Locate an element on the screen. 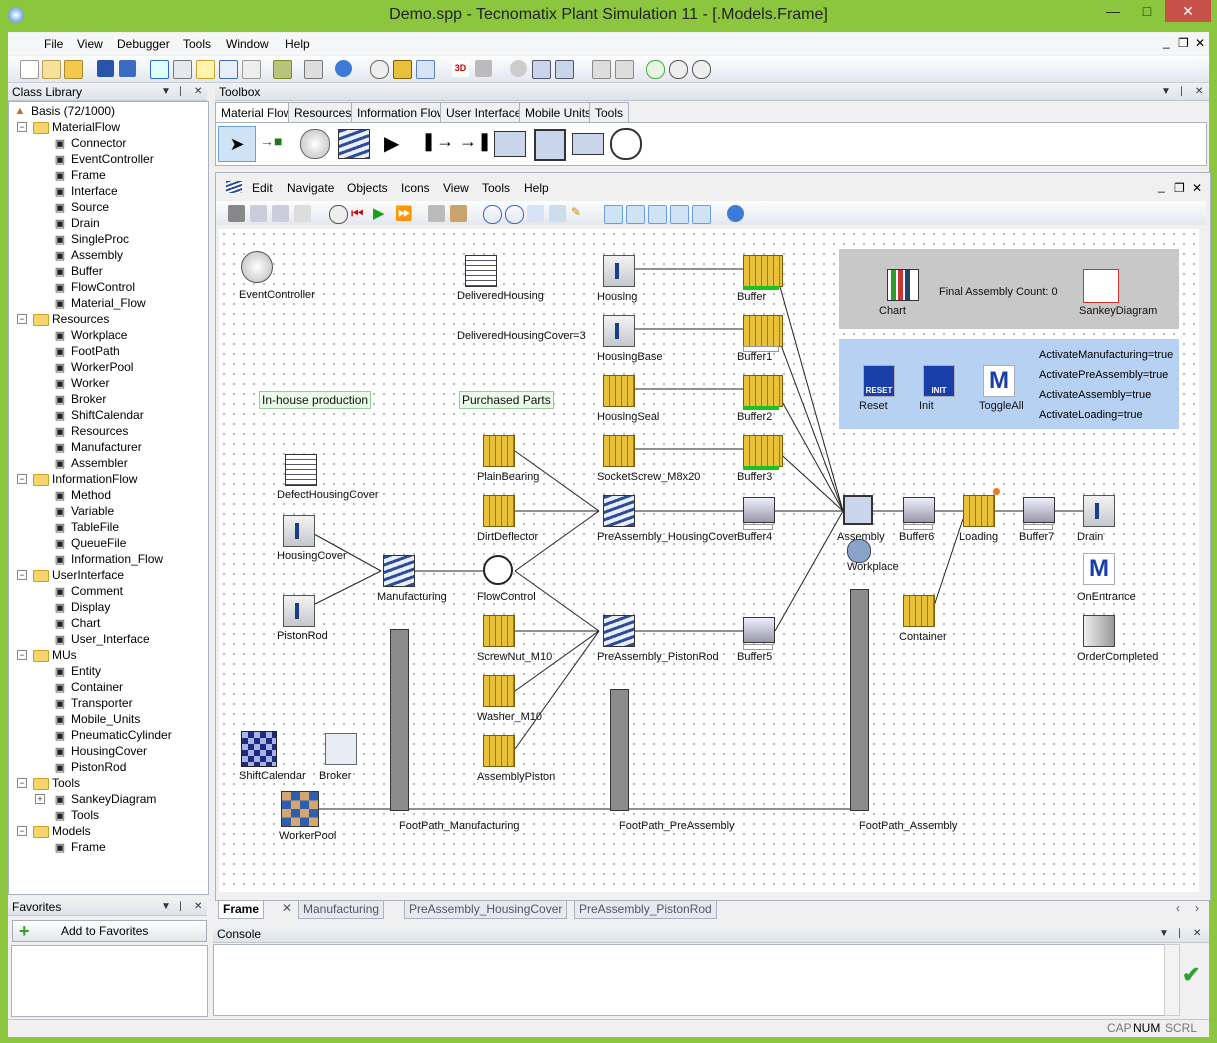  doc-tab-preassembly-pistonrod: PreAssembly_PistonRod is located at coordinates (645, 909).